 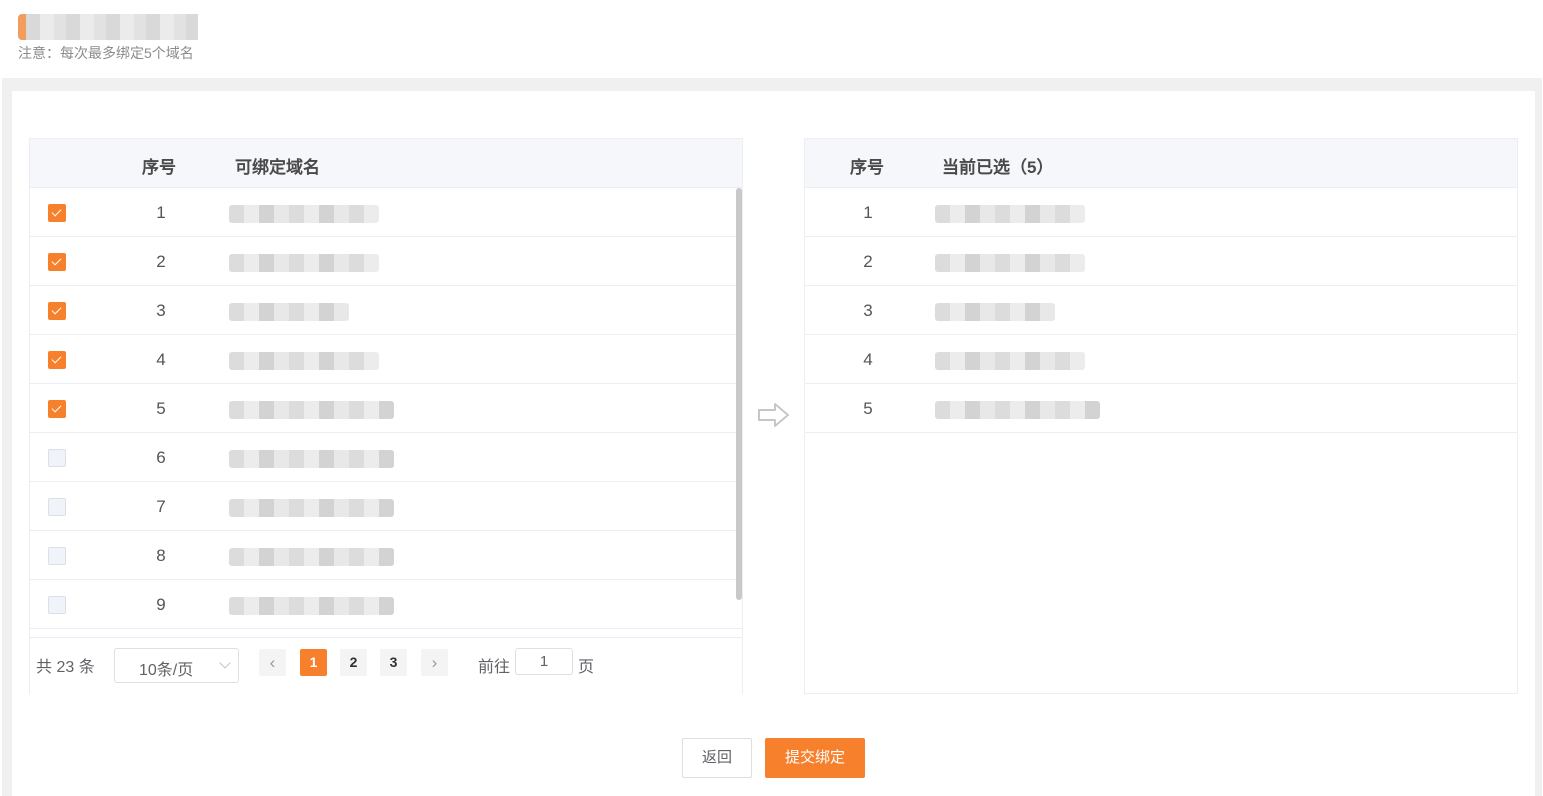 I want to click on chevron-left-icon: ‹, so click(x=272, y=662).